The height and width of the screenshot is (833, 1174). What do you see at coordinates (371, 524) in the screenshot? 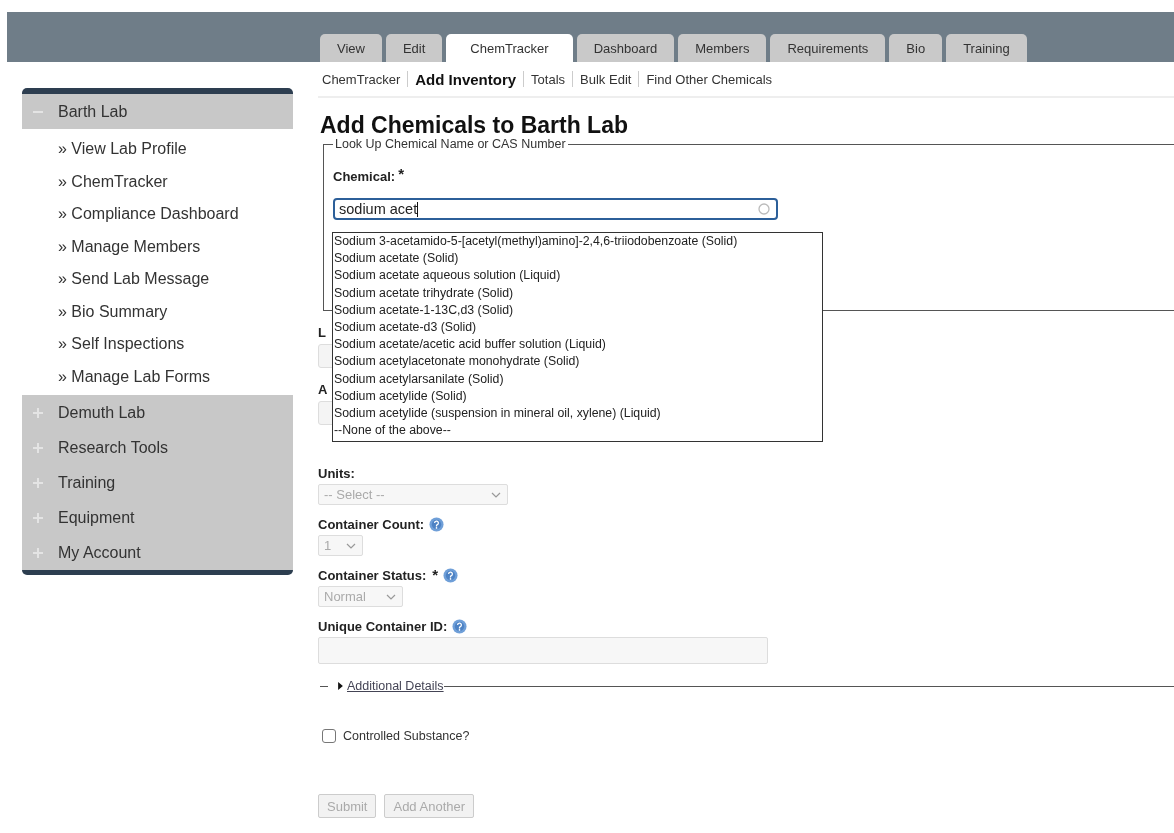
I see `field-label: Container Count:` at bounding box center [371, 524].